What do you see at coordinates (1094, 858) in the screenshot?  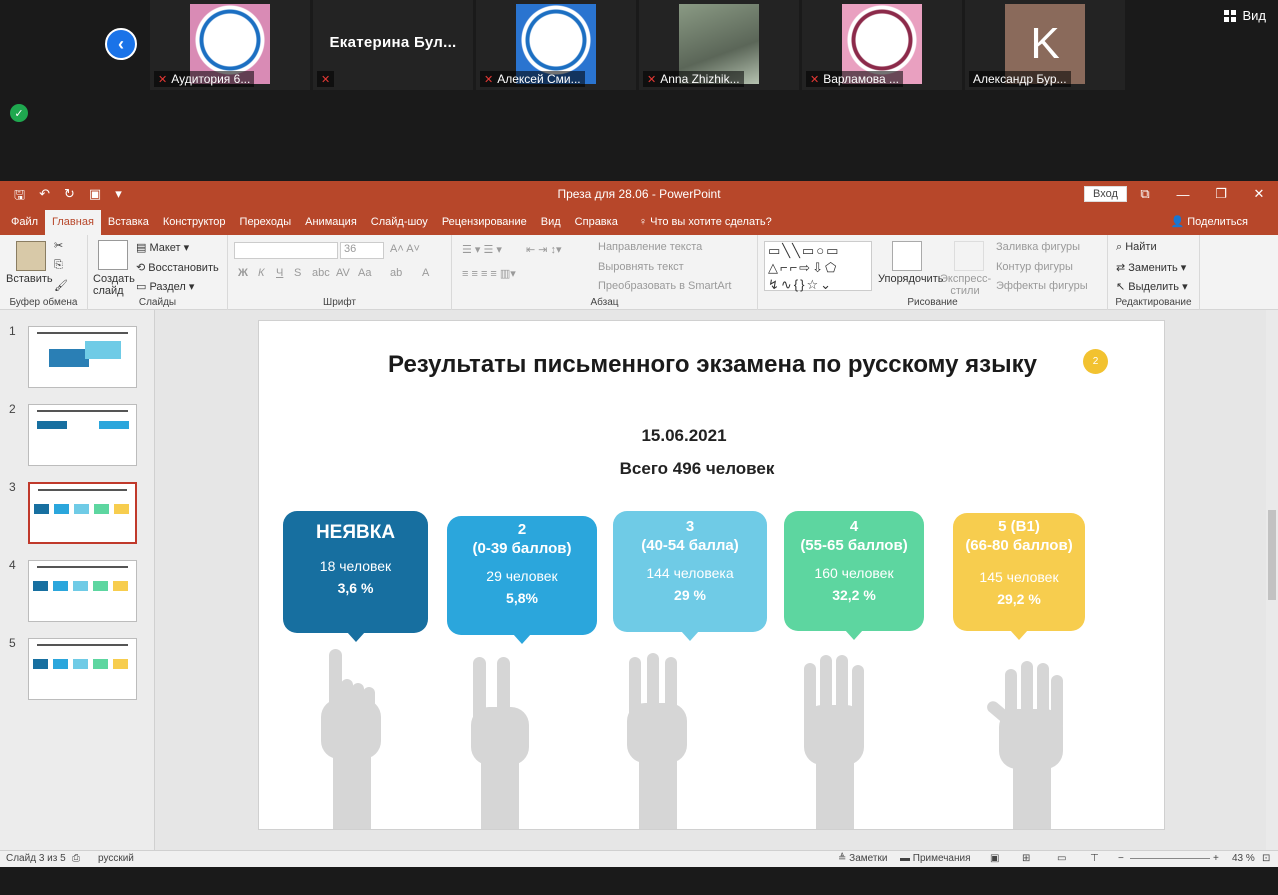 I see `slideshow-icon: ⊤` at bounding box center [1094, 858].